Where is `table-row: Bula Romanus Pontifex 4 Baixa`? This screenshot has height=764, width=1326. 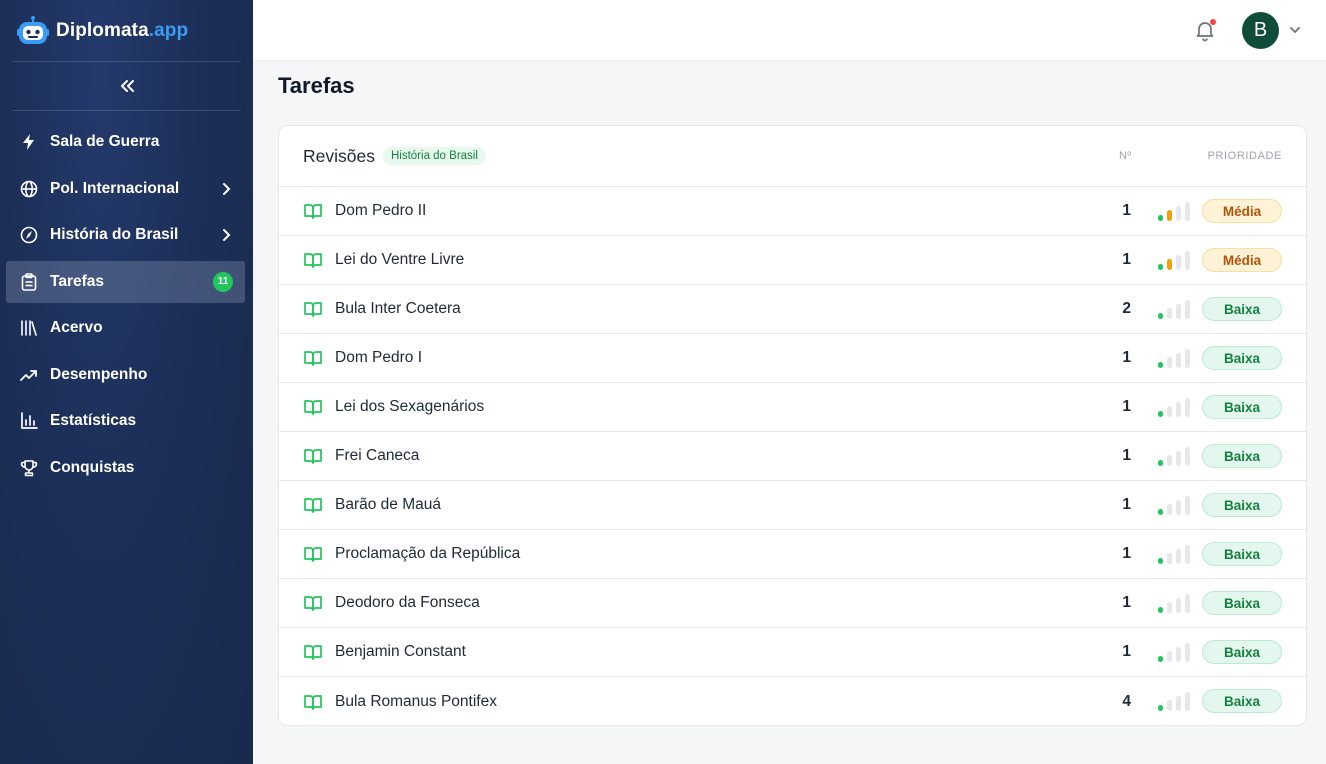 table-row: Bula Romanus Pontifex 4 Baixa is located at coordinates (792, 701).